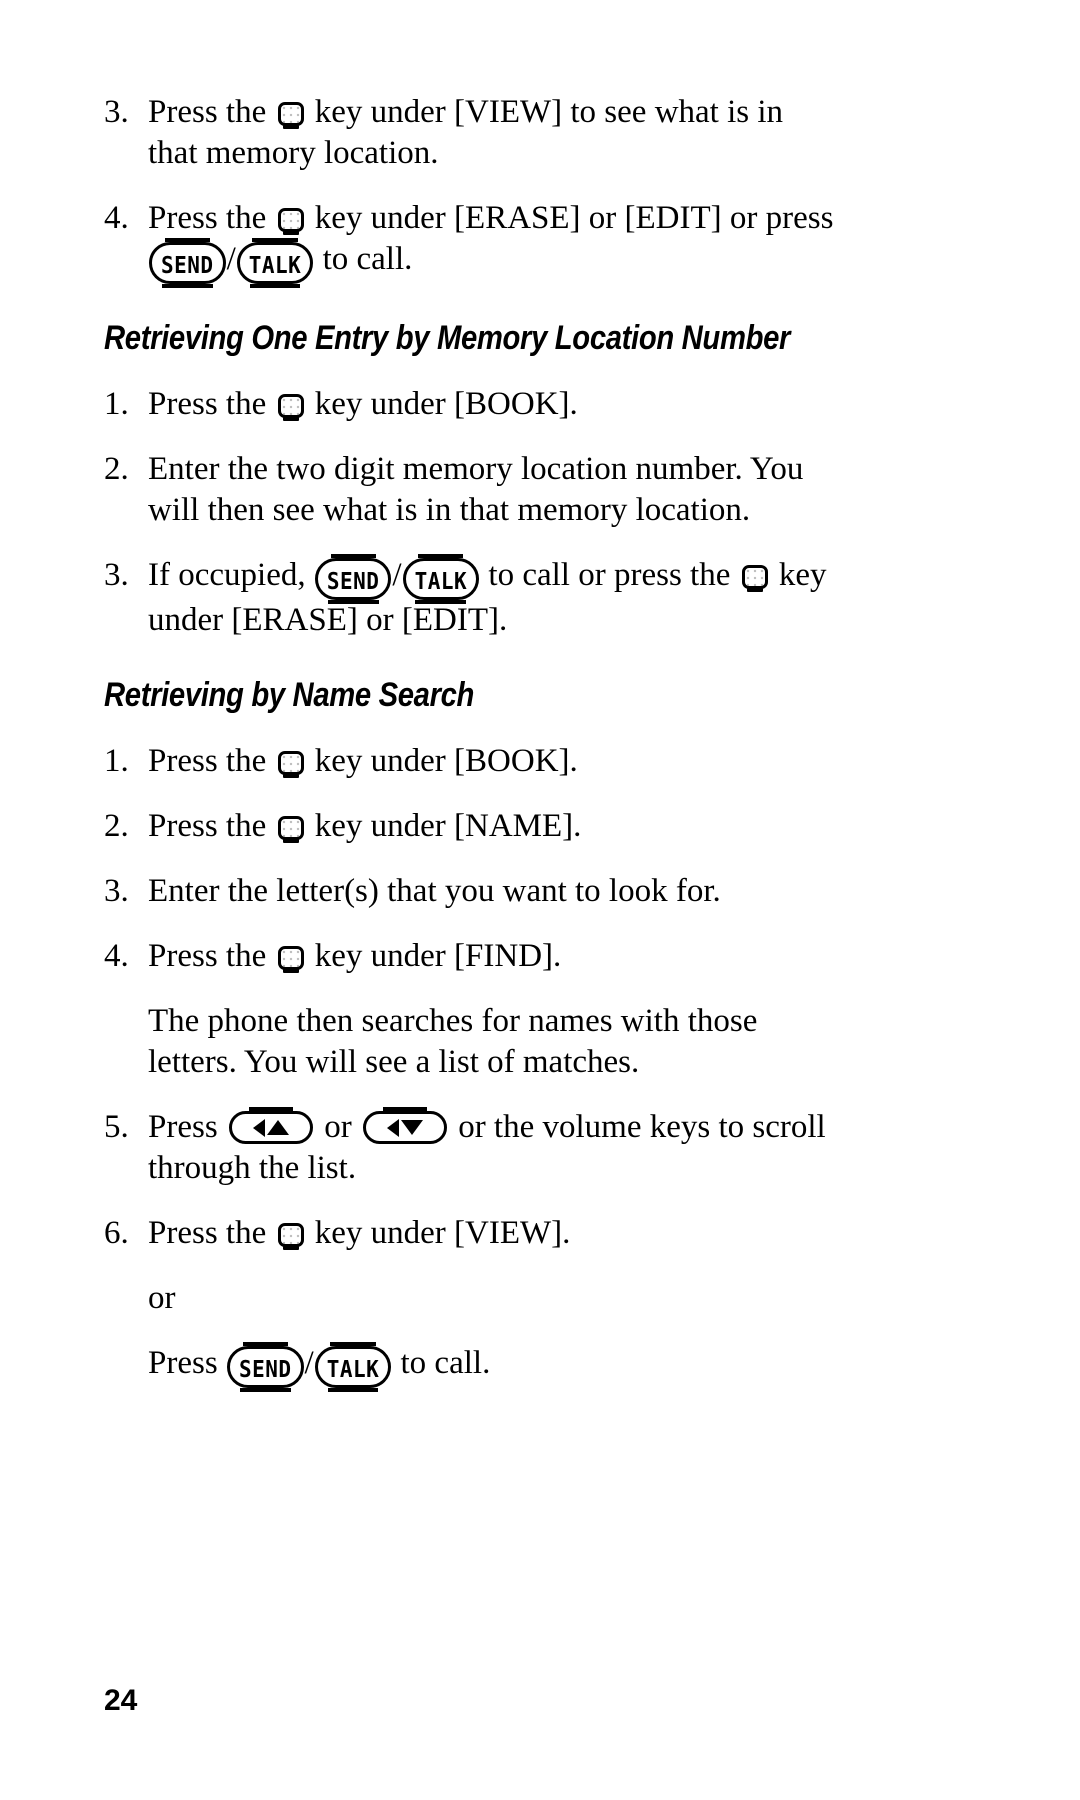 This screenshot has height=1800, width=1080. I want to click on scroll-down-key-icon, so click(404, 1125).